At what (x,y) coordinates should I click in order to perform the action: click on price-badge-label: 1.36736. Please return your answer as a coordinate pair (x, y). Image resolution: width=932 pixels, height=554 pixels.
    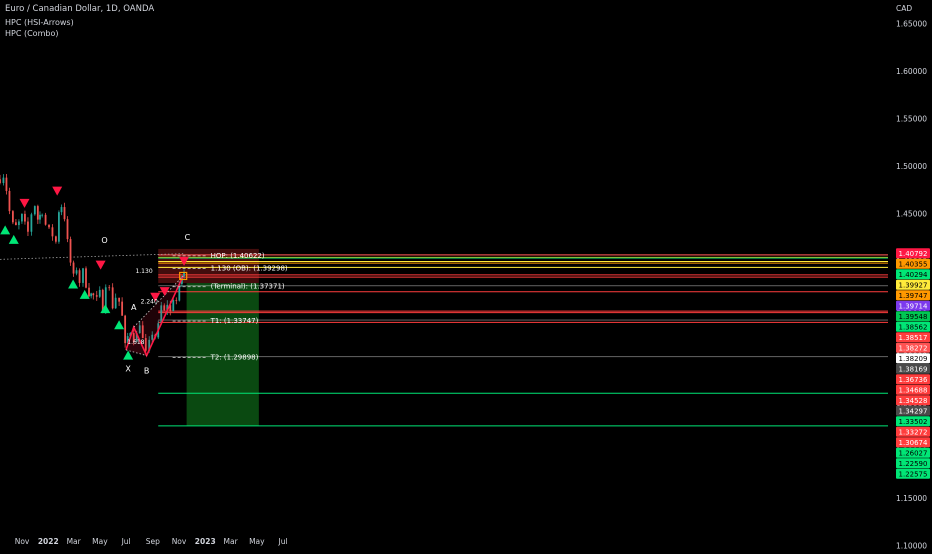
    Looking at the image, I should click on (913, 380).